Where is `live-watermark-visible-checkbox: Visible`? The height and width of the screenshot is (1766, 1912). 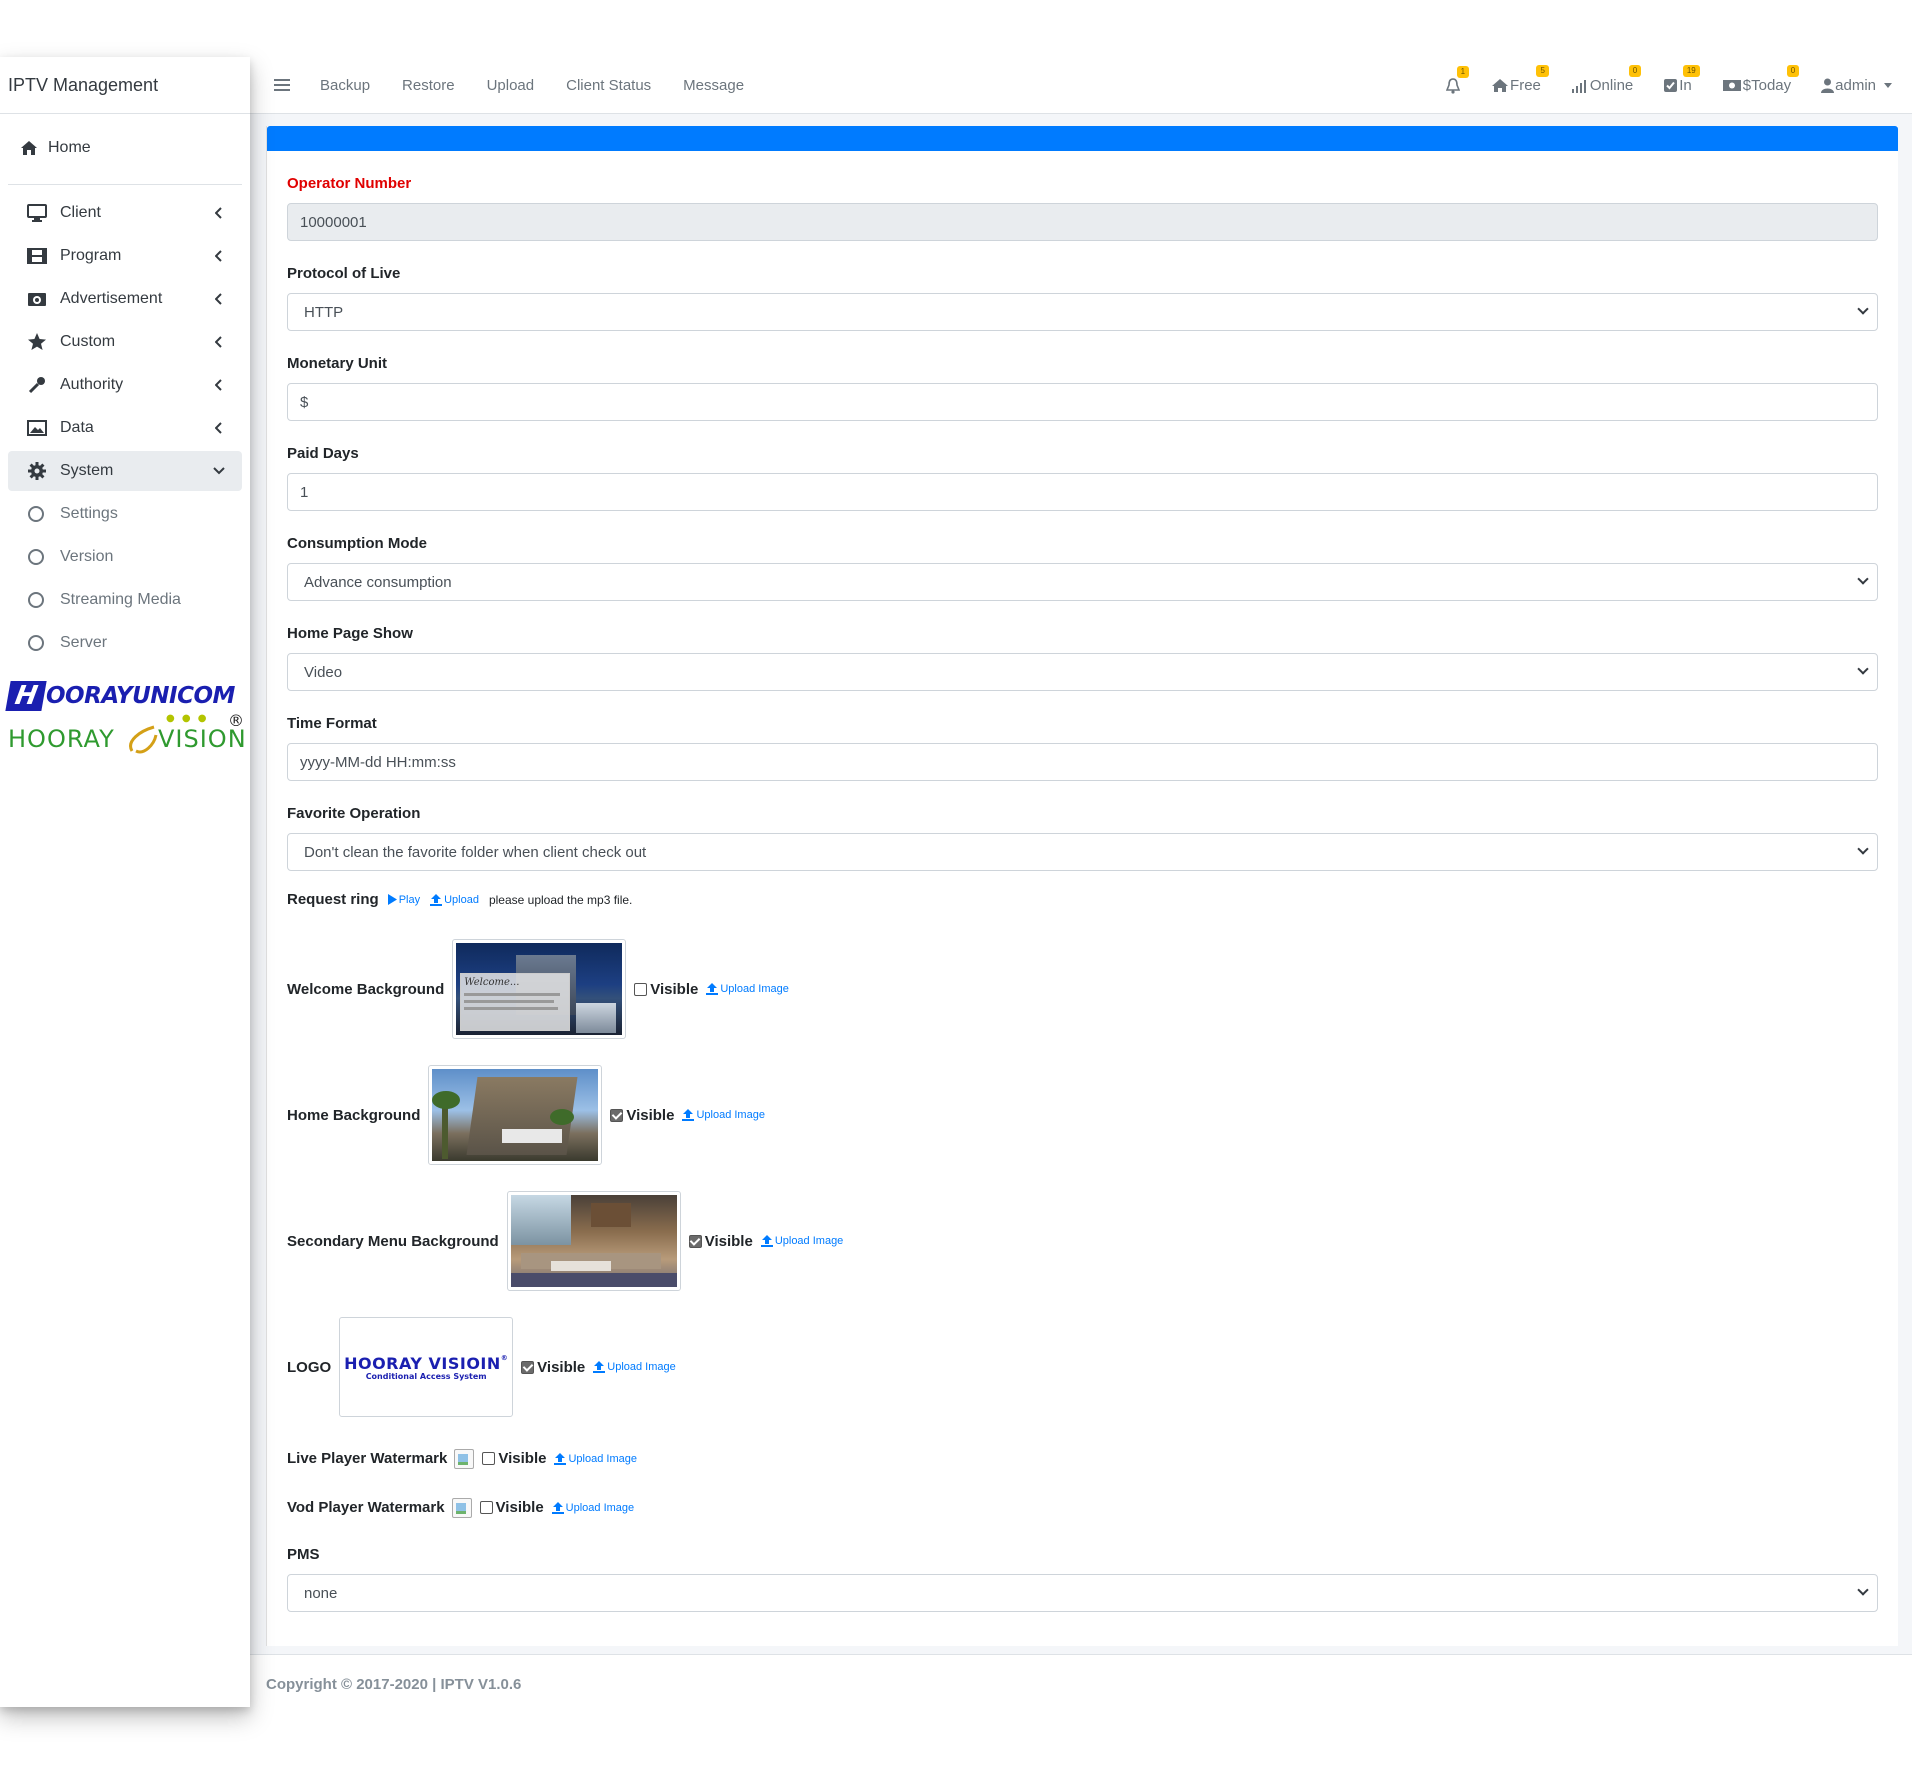
live-watermark-visible-checkbox: Visible is located at coordinates (514, 1458).